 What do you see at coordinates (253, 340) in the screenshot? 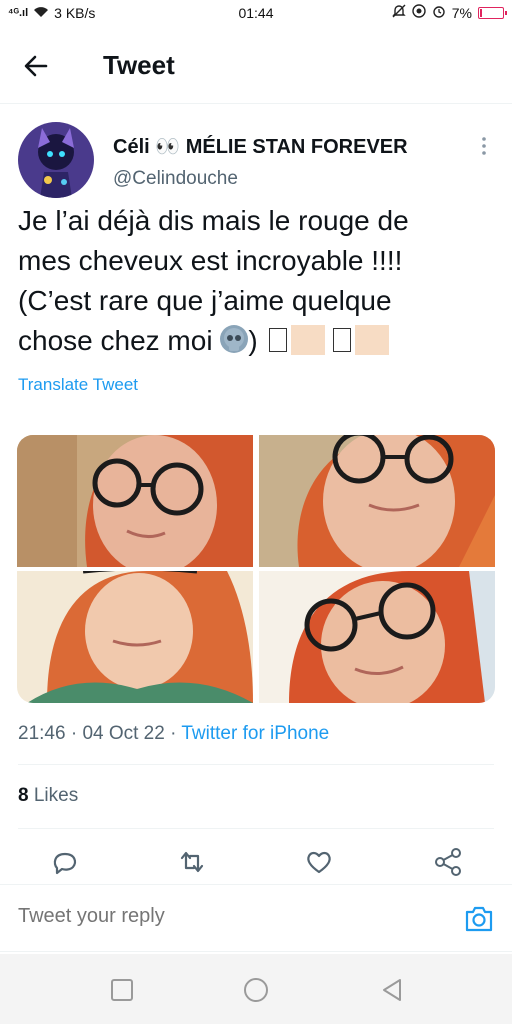
I see `closing-paren: )` at bounding box center [253, 340].